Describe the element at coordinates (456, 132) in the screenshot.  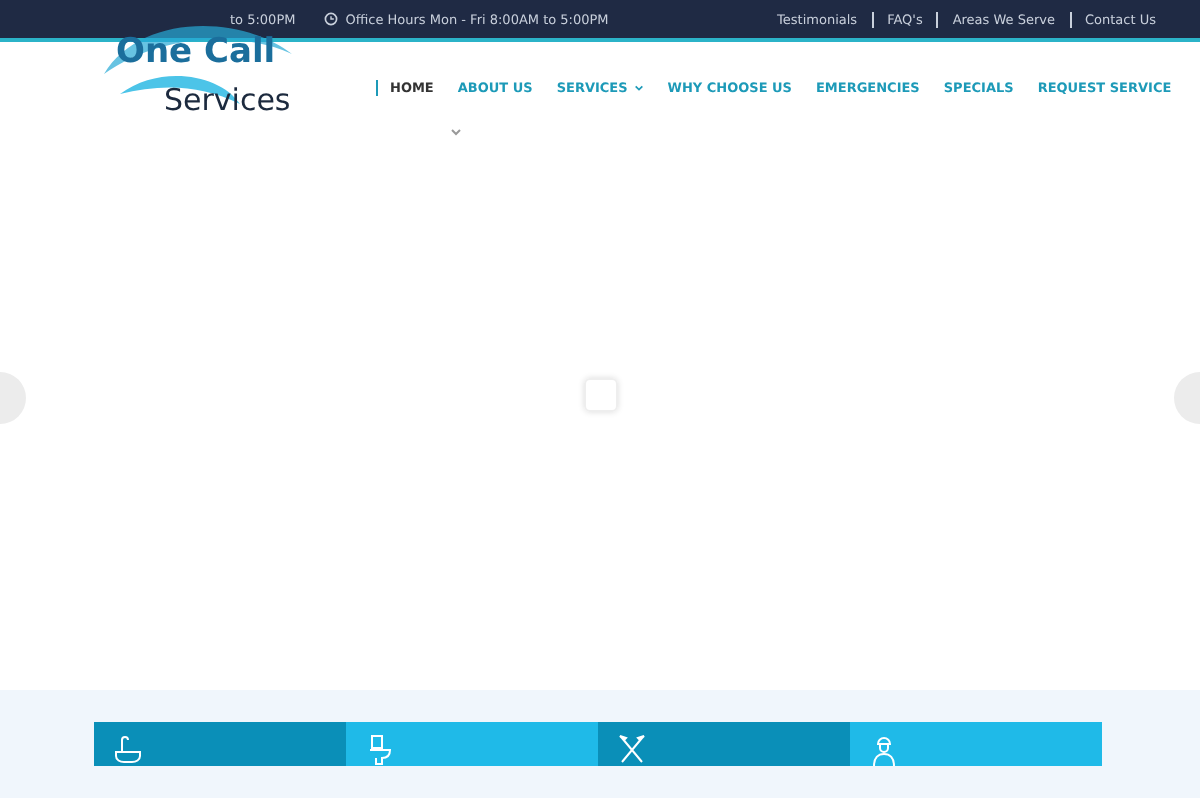
I see `caret-icon` at that location.